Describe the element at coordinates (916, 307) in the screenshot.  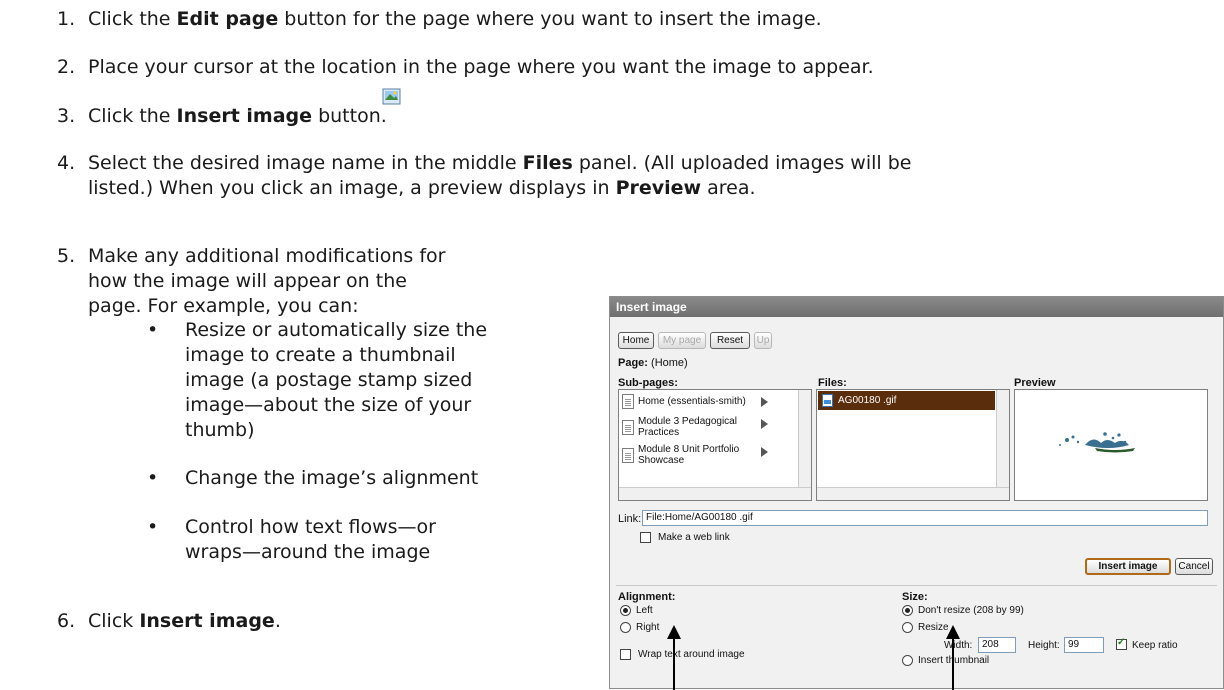
I see `dialog-title: Insert image` at that location.